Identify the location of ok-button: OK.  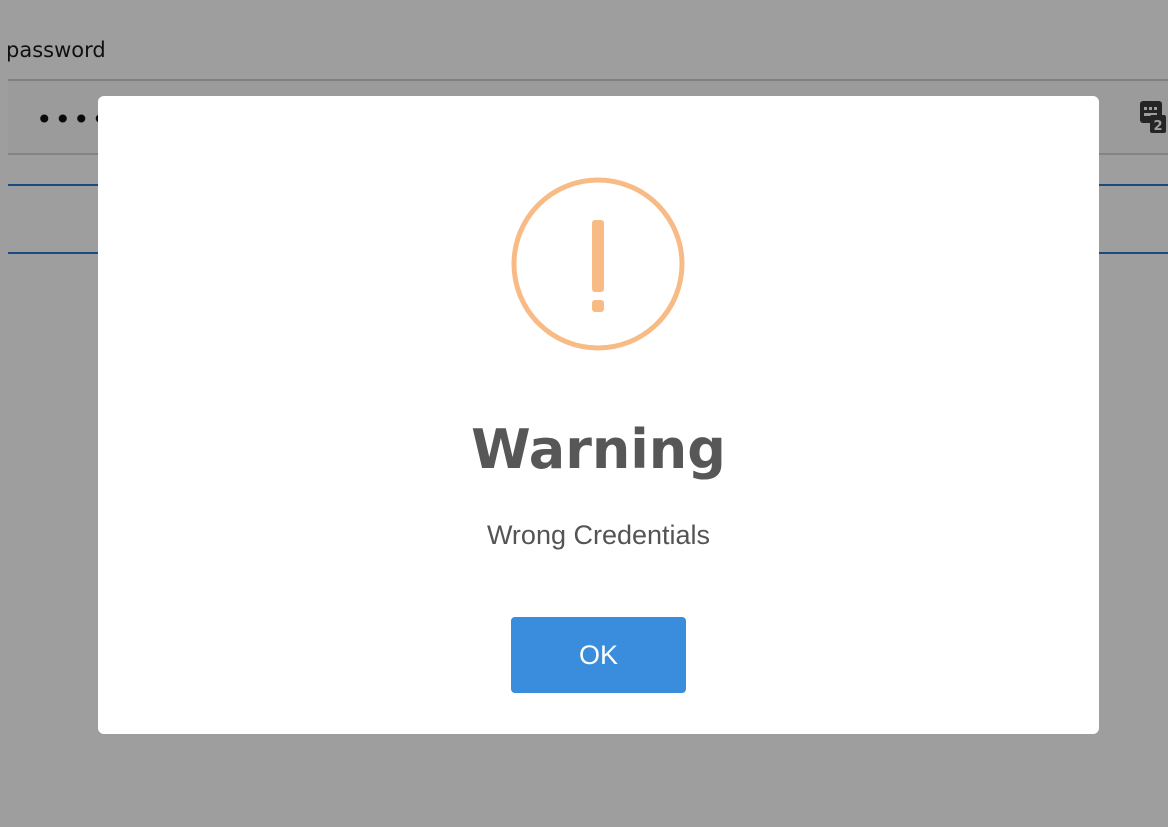
(598, 655).